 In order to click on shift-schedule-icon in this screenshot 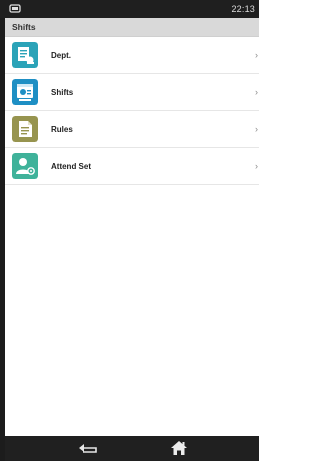, I will do `click(25, 92)`.